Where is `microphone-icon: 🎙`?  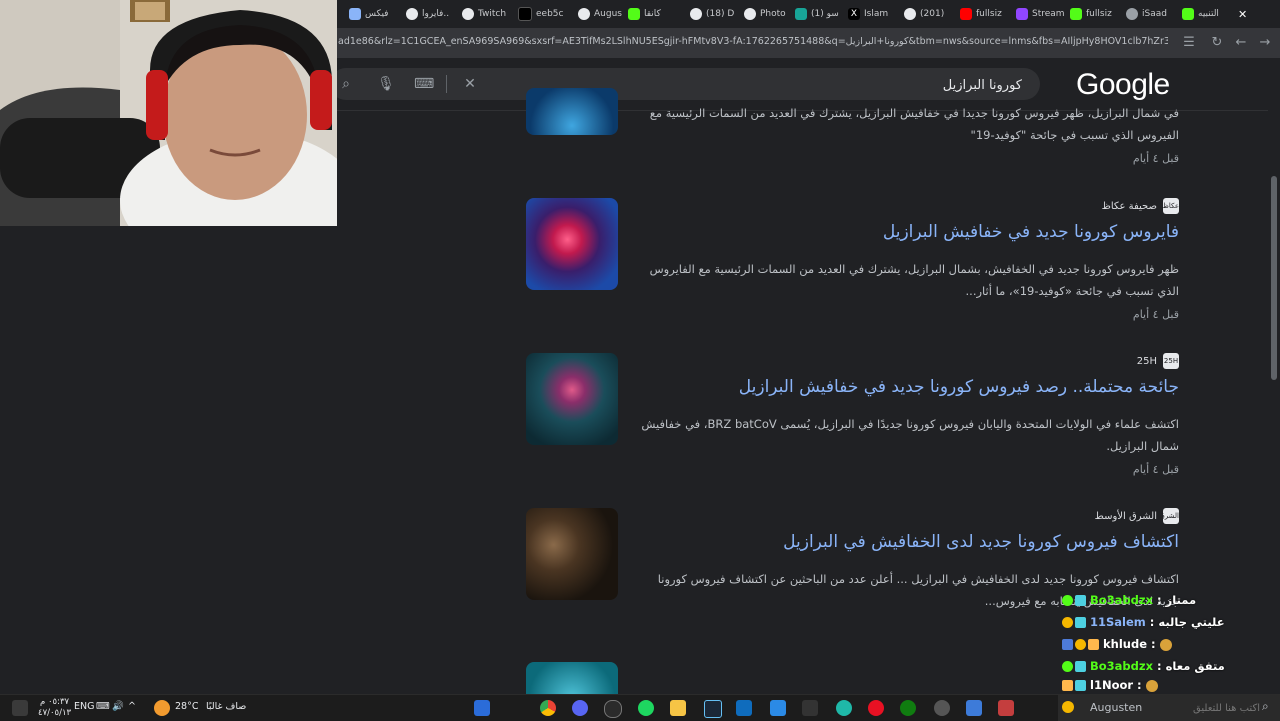
microphone-icon: 🎙 is located at coordinates (386, 84).